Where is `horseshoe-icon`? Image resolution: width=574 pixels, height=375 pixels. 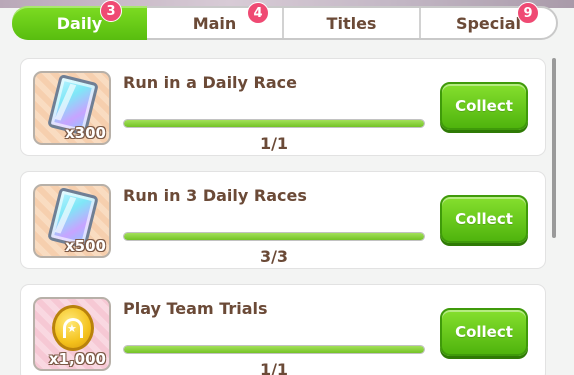 horseshoe-icon is located at coordinates (73, 328).